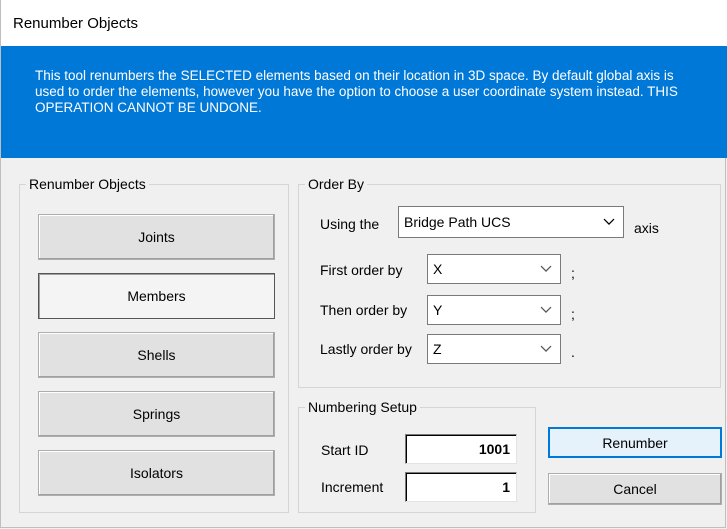  What do you see at coordinates (461, 487) in the screenshot?
I see `increment-input` at bounding box center [461, 487].